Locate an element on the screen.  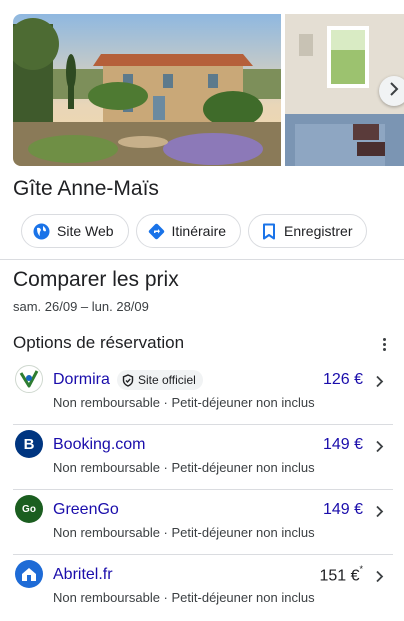
directions-label: Itinéraire is located at coordinates (199, 231).